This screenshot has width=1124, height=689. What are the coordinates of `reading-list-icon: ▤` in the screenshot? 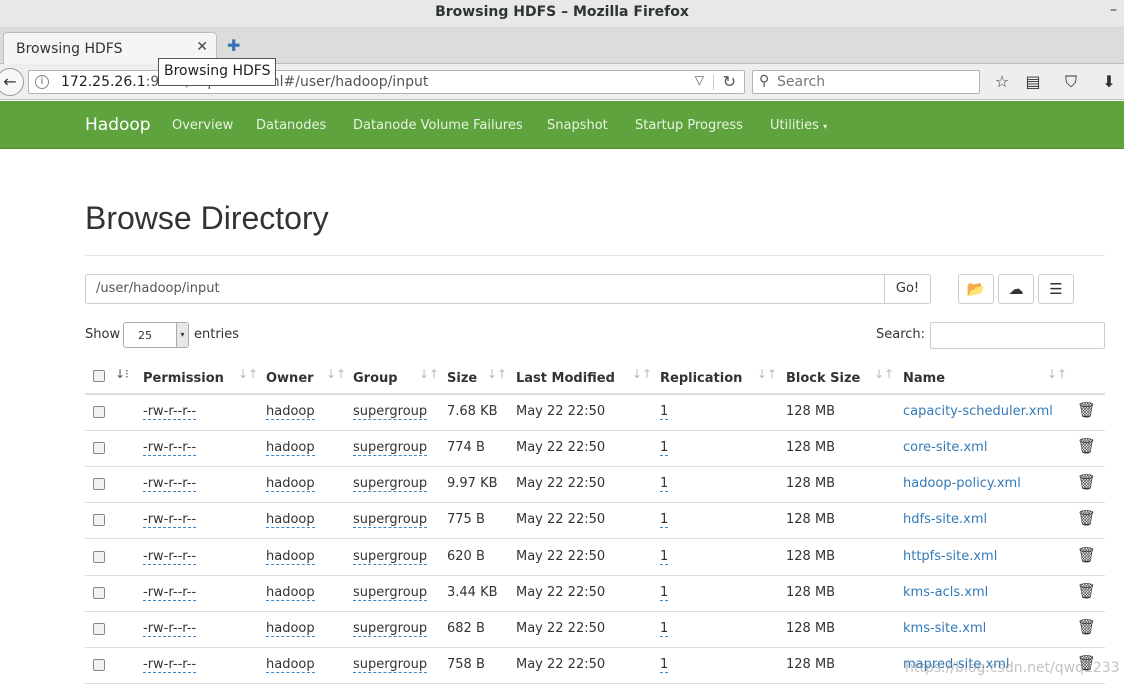 It's located at (1033, 81).